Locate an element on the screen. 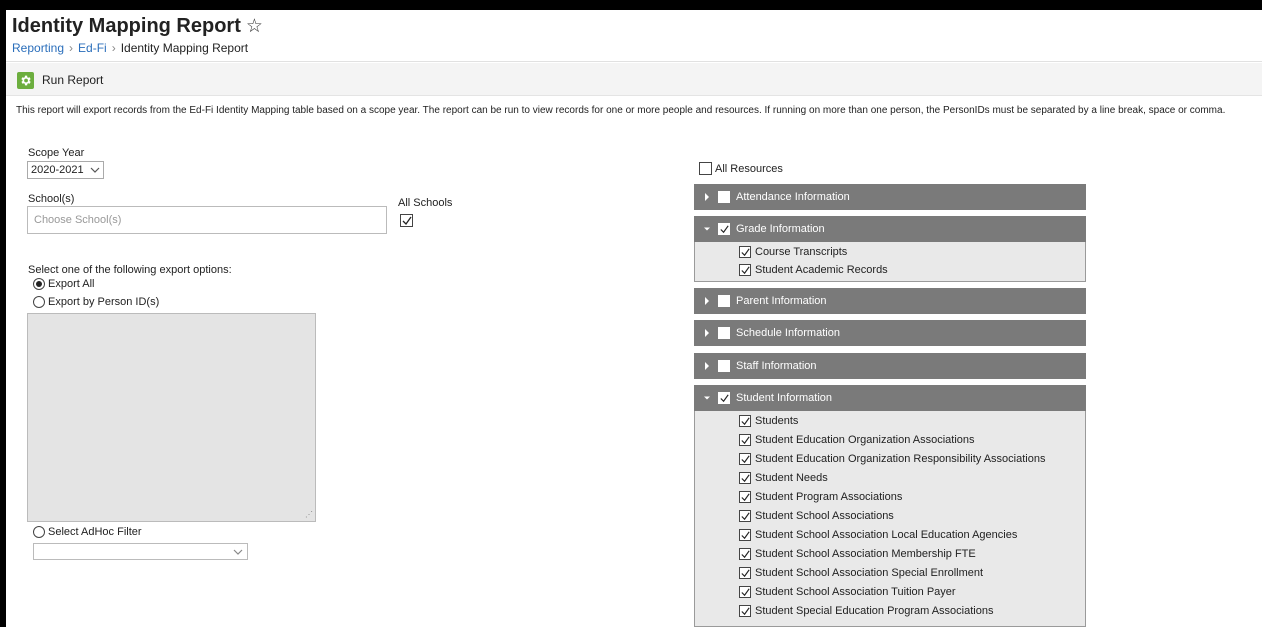 The image size is (1262, 627). group-header-grade: Grade Information is located at coordinates (890, 229).